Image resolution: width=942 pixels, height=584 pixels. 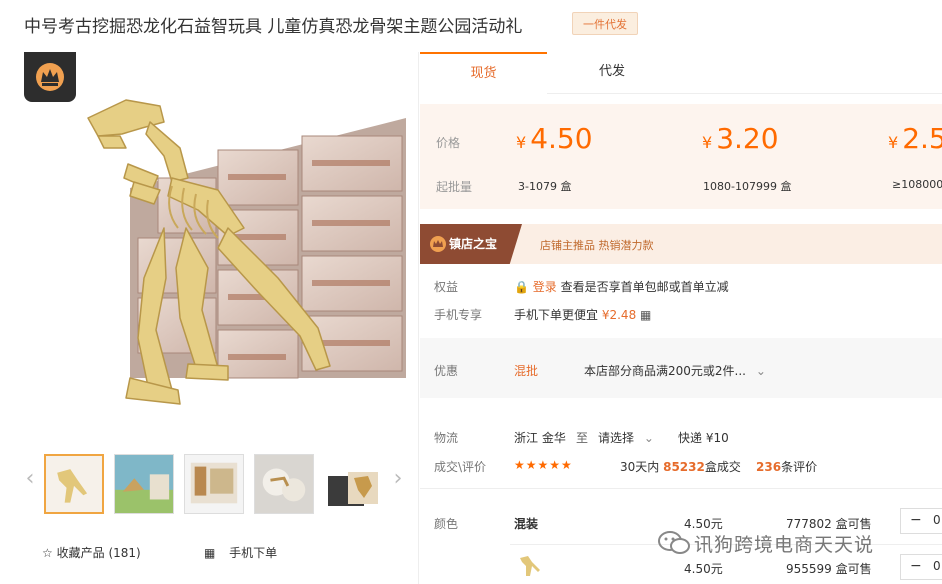 I want to click on watermark-text: 讯狗跨境电商天天说, so click(x=784, y=545).